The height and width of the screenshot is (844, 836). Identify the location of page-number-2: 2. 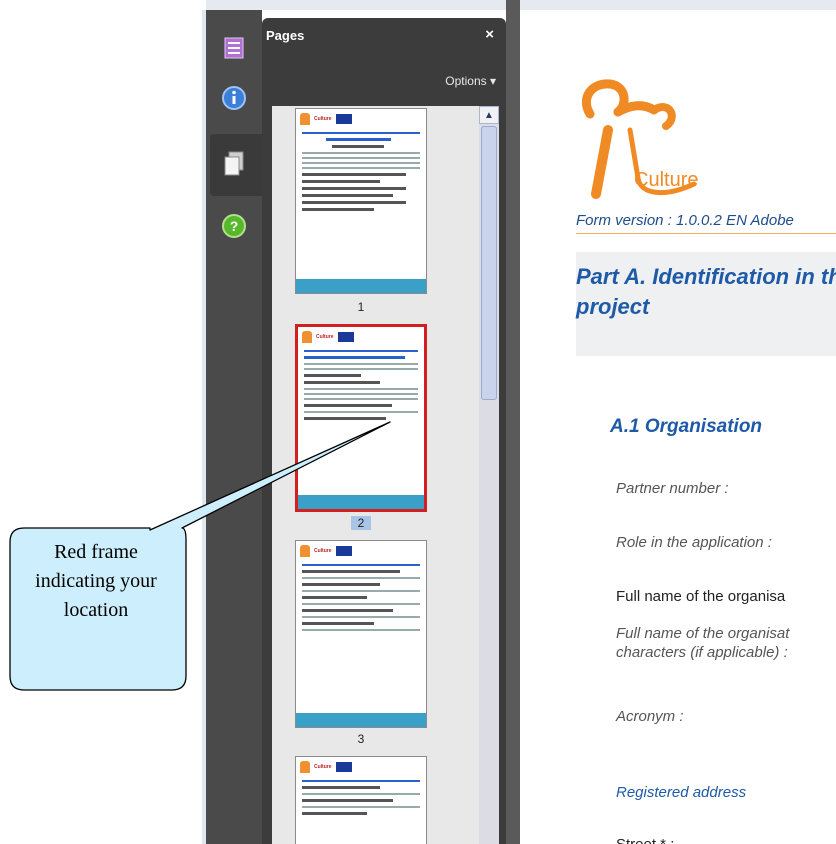
(361, 523).